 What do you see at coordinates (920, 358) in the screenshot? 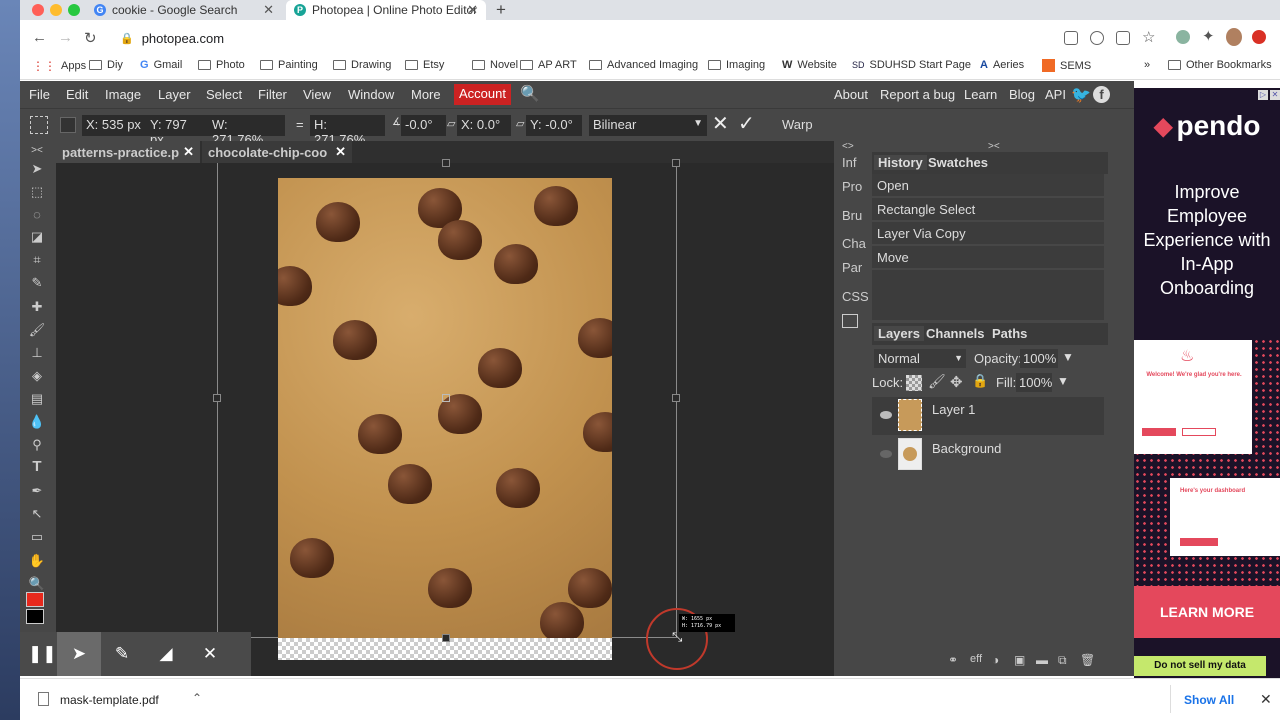
I see `blend-mode-select: Normal ▼` at bounding box center [920, 358].